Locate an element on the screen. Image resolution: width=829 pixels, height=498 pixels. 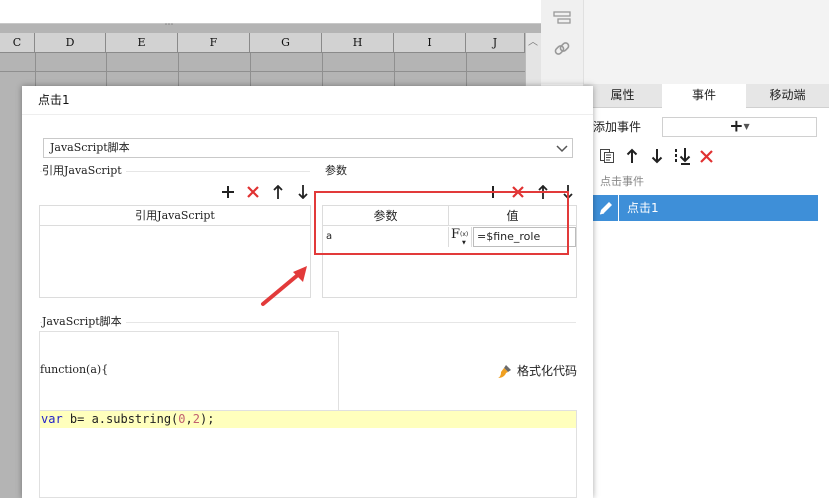
code-line-text: var b= a.substring(0,2); is located at coordinates (127, 419).